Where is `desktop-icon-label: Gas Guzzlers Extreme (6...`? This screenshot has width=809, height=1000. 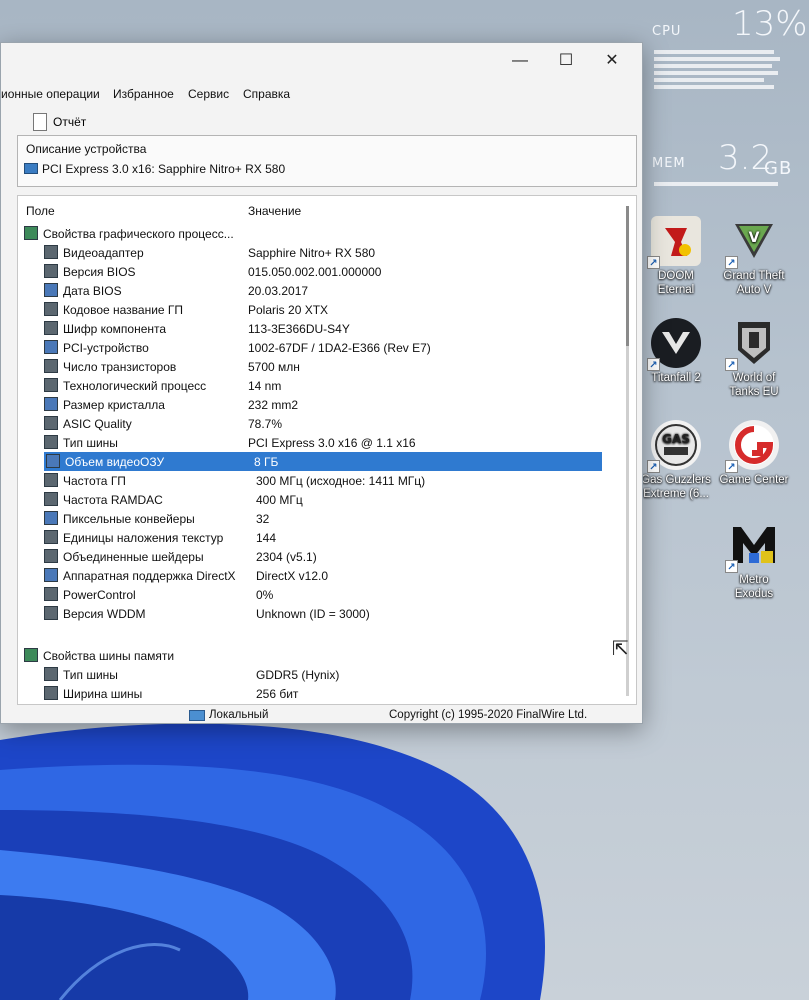 desktop-icon-label: Gas Guzzlers Extreme (6... is located at coordinates (676, 487).